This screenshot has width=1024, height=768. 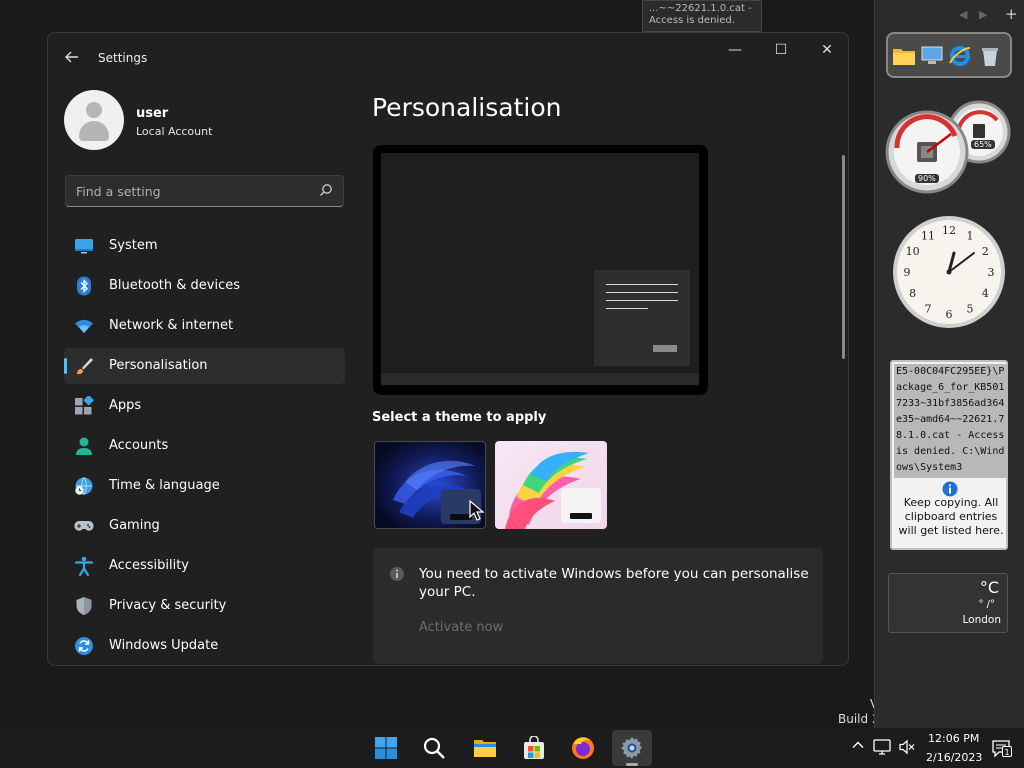 What do you see at coordinates (204, 366) in the screenshot?
I see `sidebar-item-personalisation: Personalisation` at bounding box center [204, 366].